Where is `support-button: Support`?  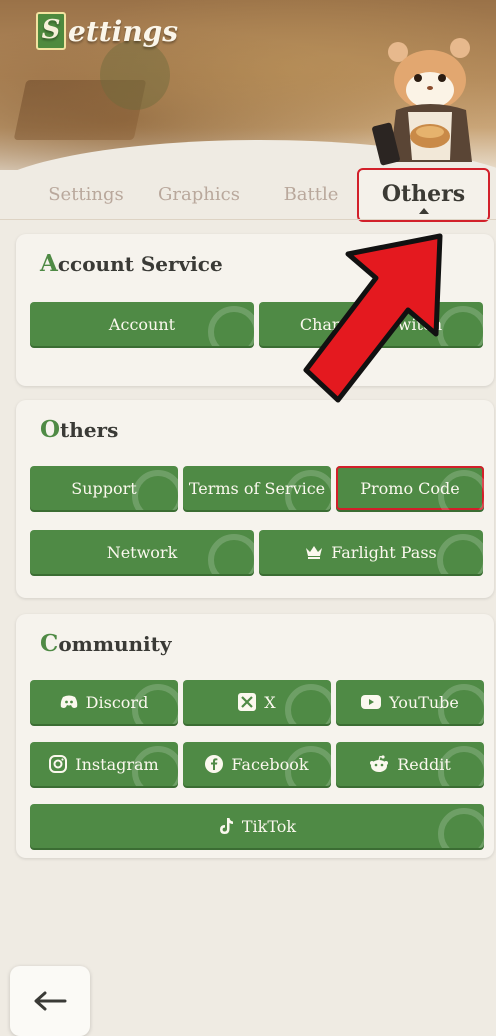
support-button: Support is located at coordinates (104, 488).